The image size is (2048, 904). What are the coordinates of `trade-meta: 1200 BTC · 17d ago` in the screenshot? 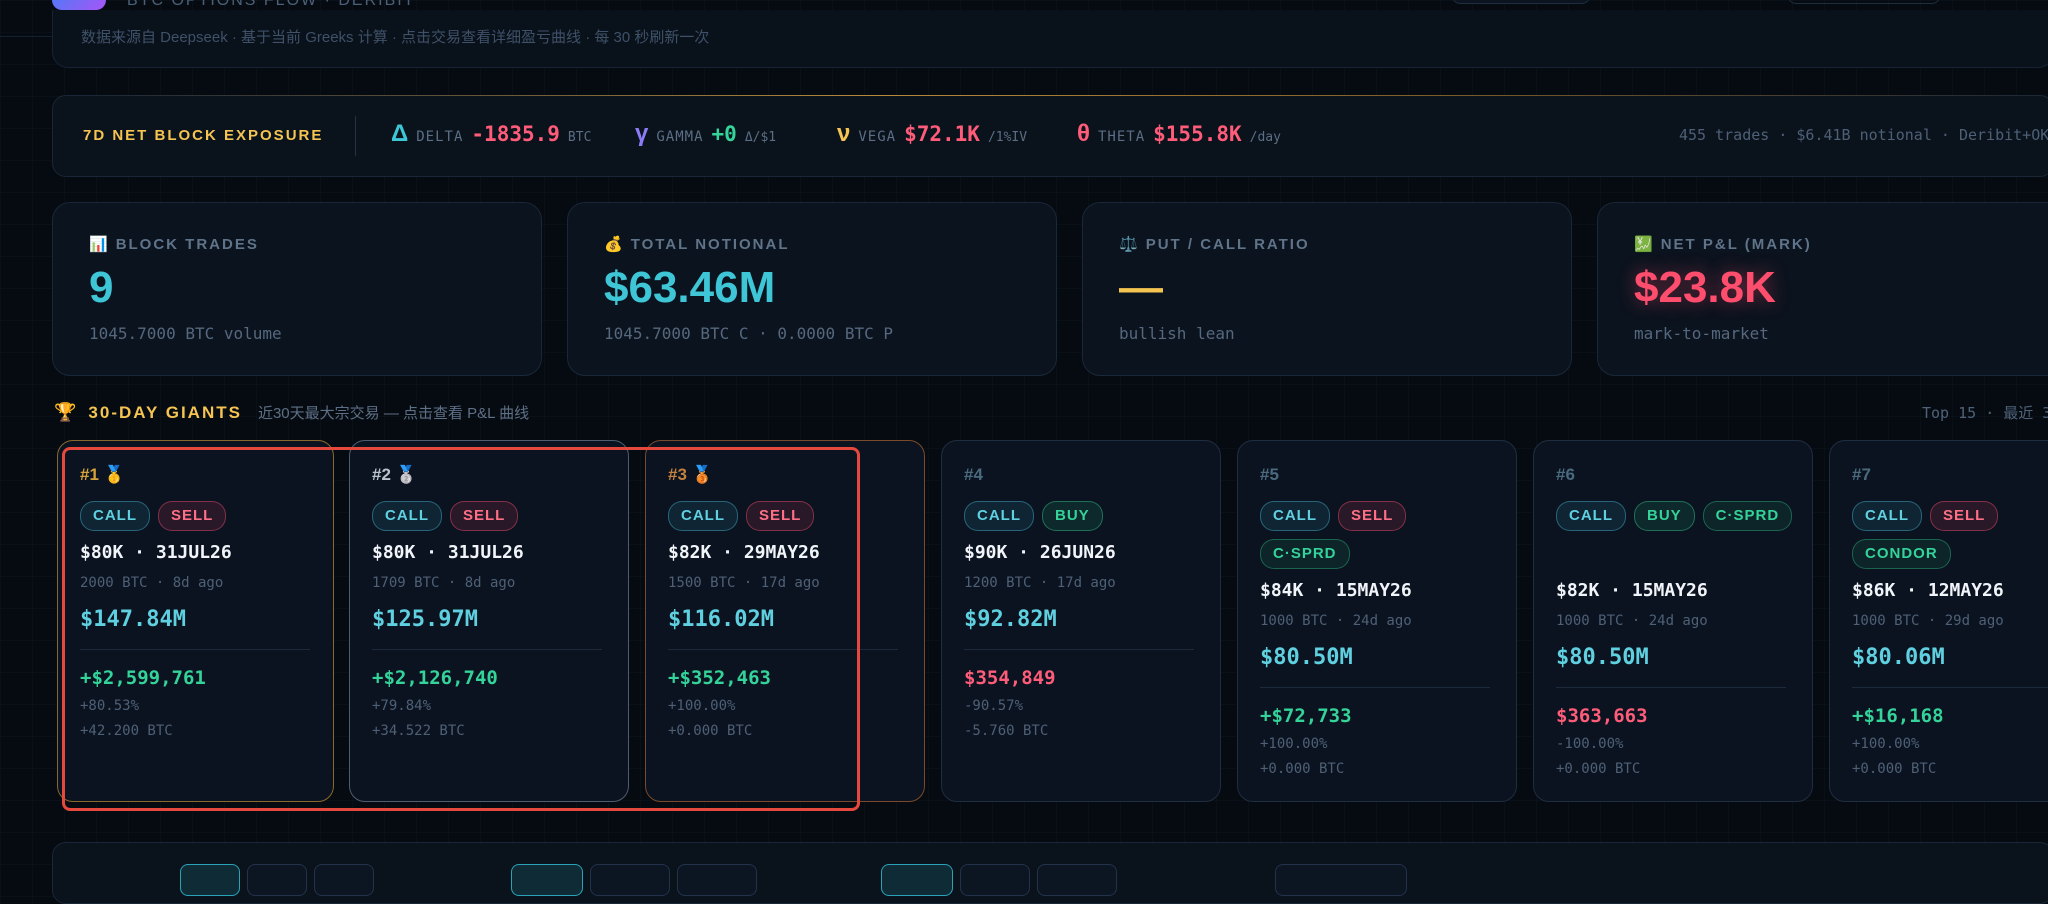 It's located at (1040, 583).